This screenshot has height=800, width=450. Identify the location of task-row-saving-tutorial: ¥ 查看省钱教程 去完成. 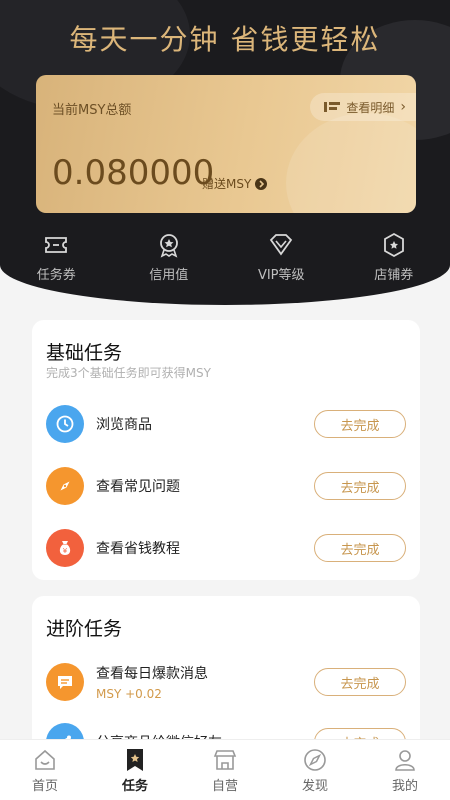
(226, 548).